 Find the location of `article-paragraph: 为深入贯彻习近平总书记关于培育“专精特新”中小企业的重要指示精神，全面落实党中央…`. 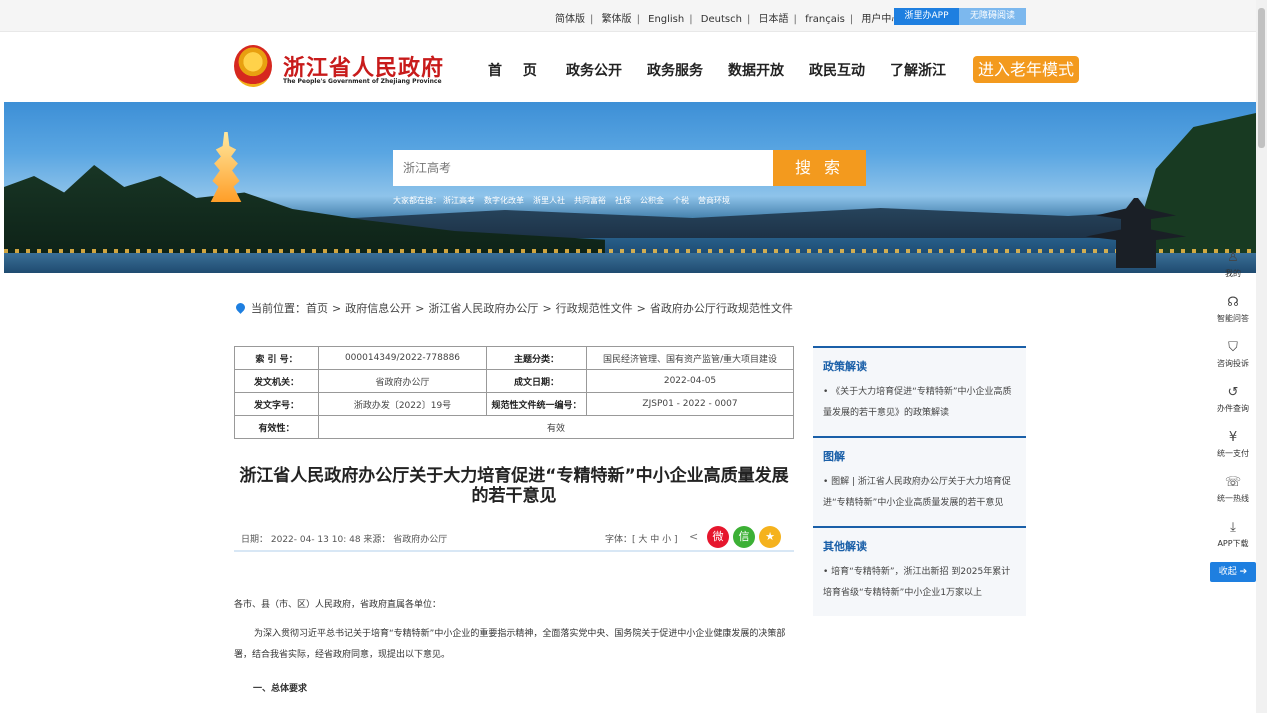

article-paragraph: 为深入贯彻习近平总书记关于培育“专精特新”中小企业的重要指示精神，全面落实党中央… is located at coordinates (510, 644).